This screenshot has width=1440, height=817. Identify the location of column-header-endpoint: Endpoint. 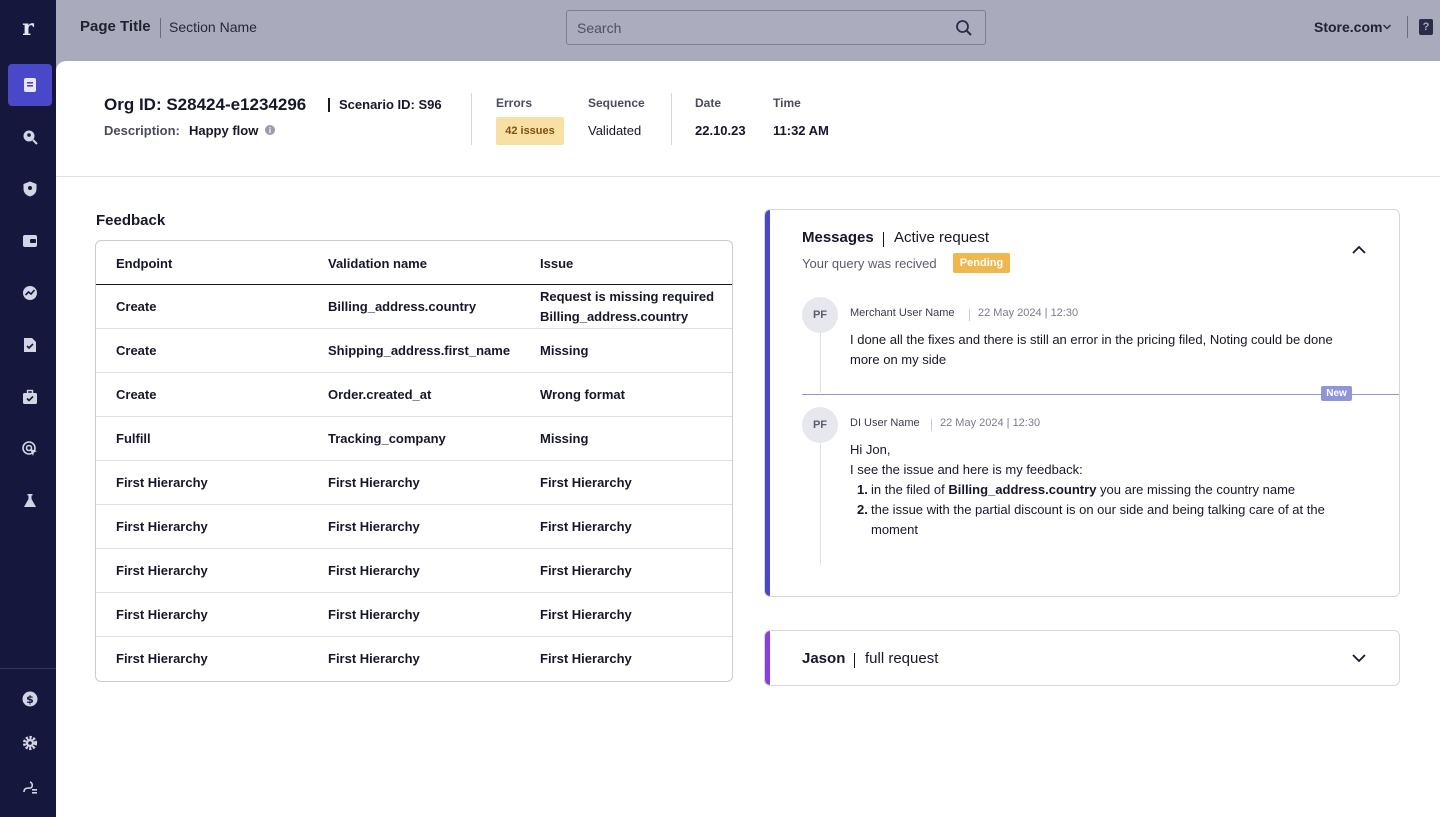
(144, 263).